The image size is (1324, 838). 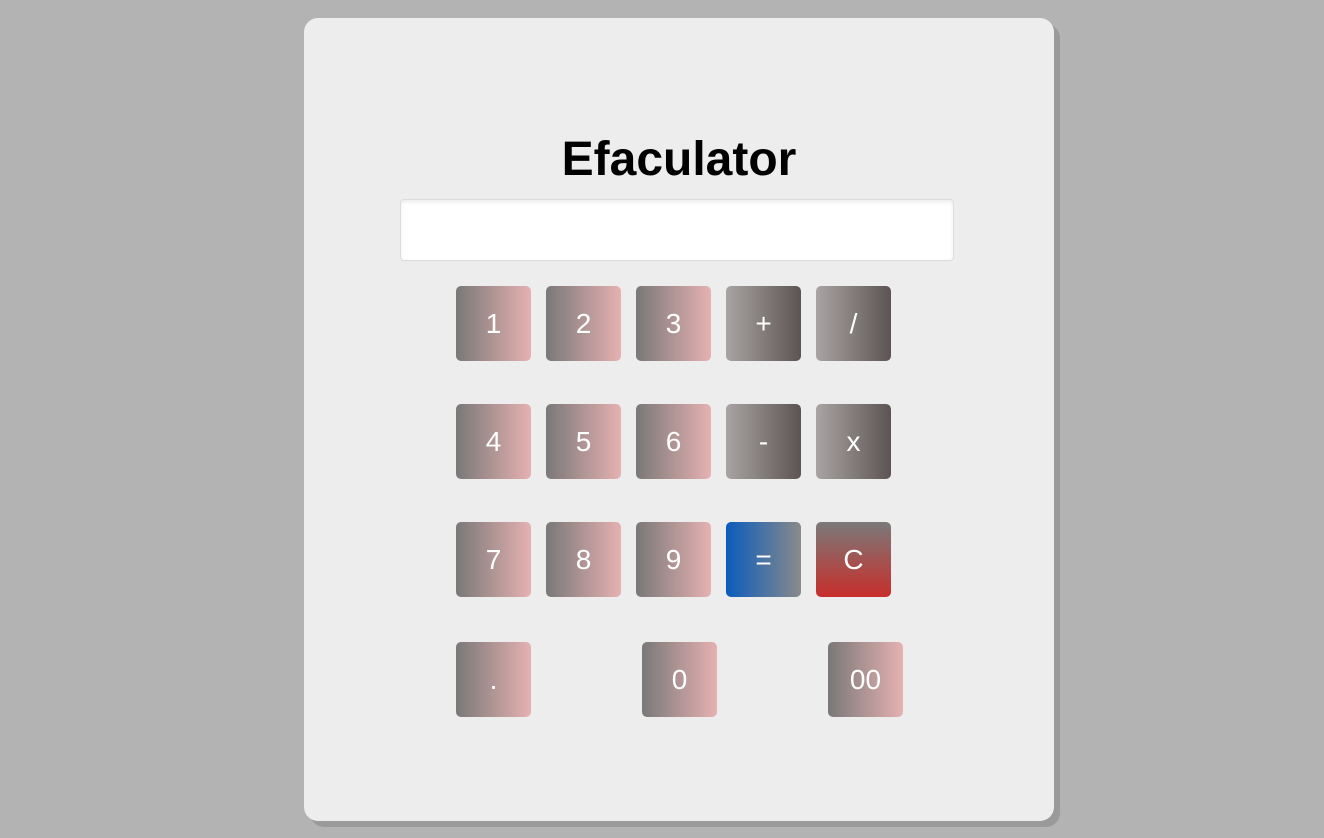 What do you see at coordinates (673, 323) in the screenshot?
I see `key-3-button: 3` at bounding box center [673, 323].